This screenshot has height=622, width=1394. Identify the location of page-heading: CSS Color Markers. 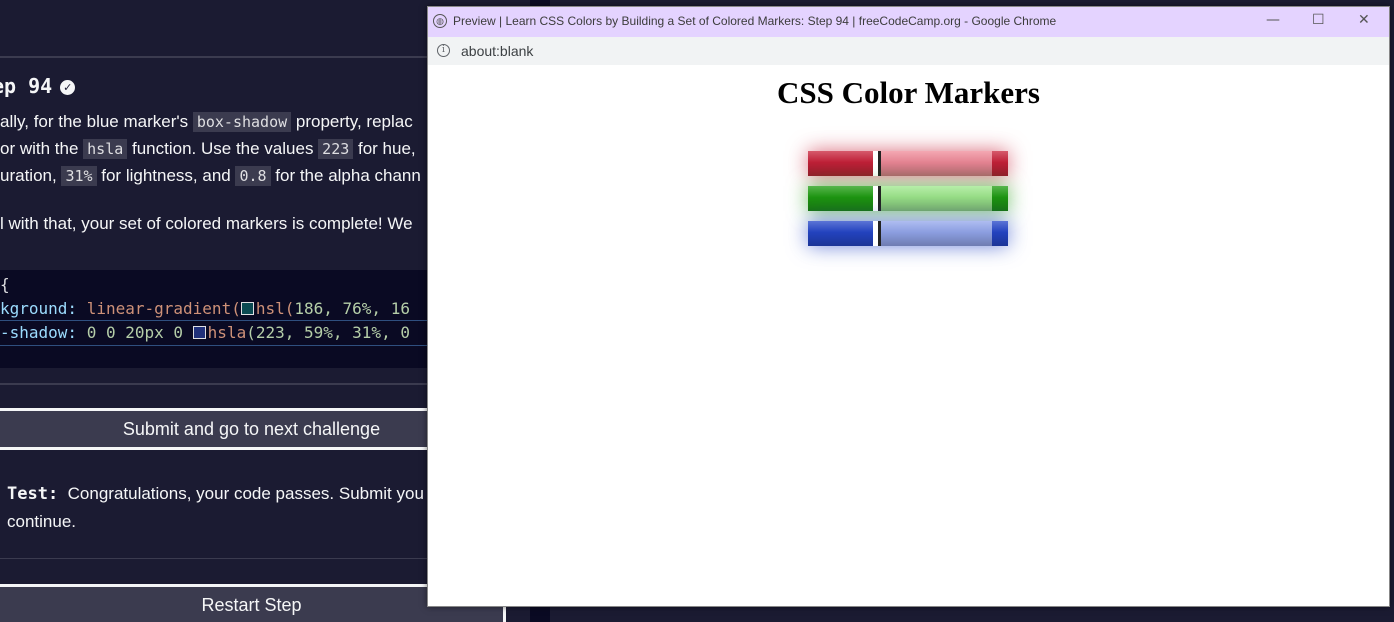
(908, 92).